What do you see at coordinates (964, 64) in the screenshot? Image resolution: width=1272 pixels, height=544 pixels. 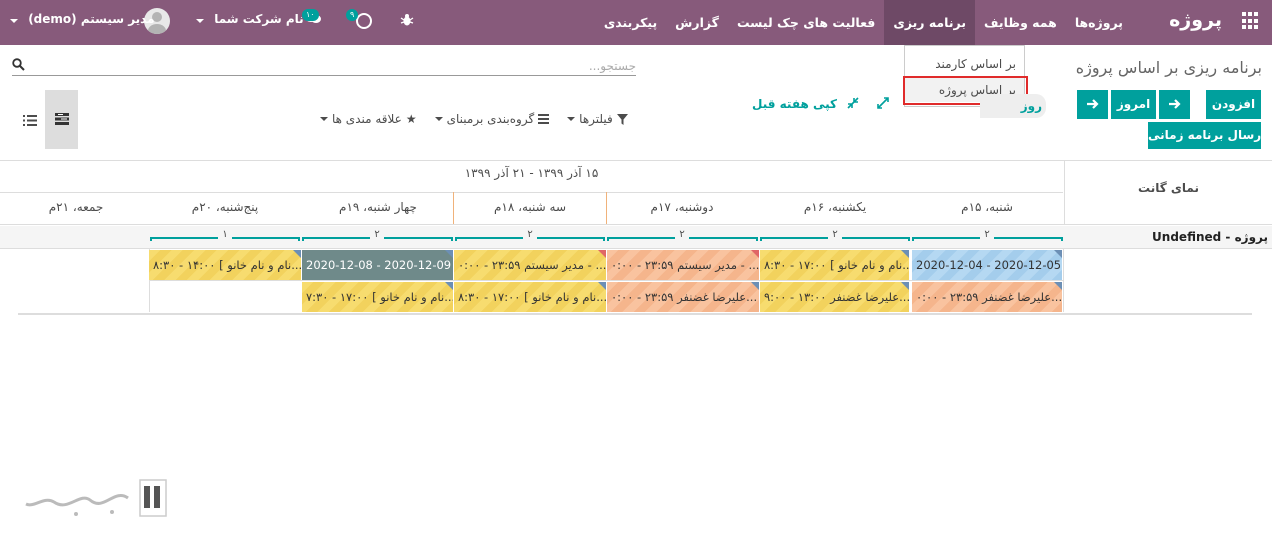 I see `dropdown-by-employee: بر اساس کارمند` at bounding box center [964, 64].